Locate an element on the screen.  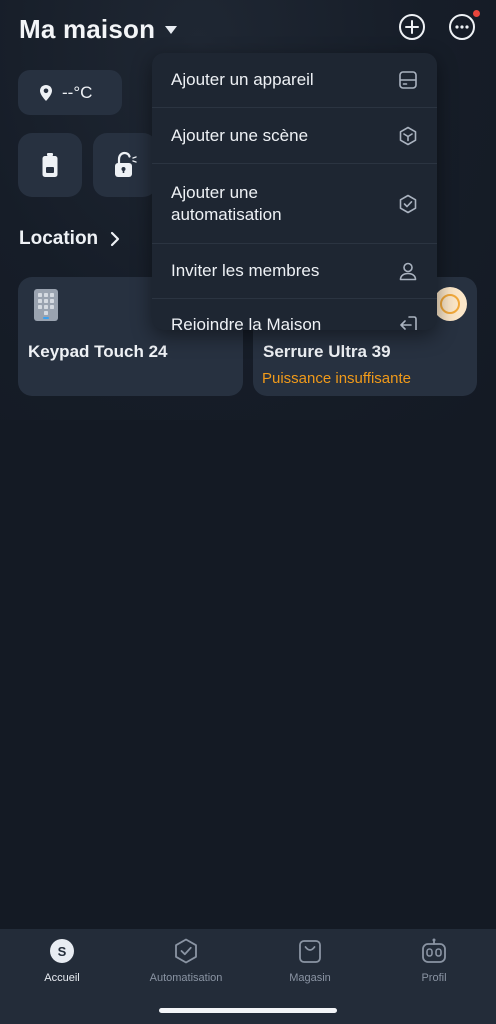
more-button is located at coordinates (464, 25).